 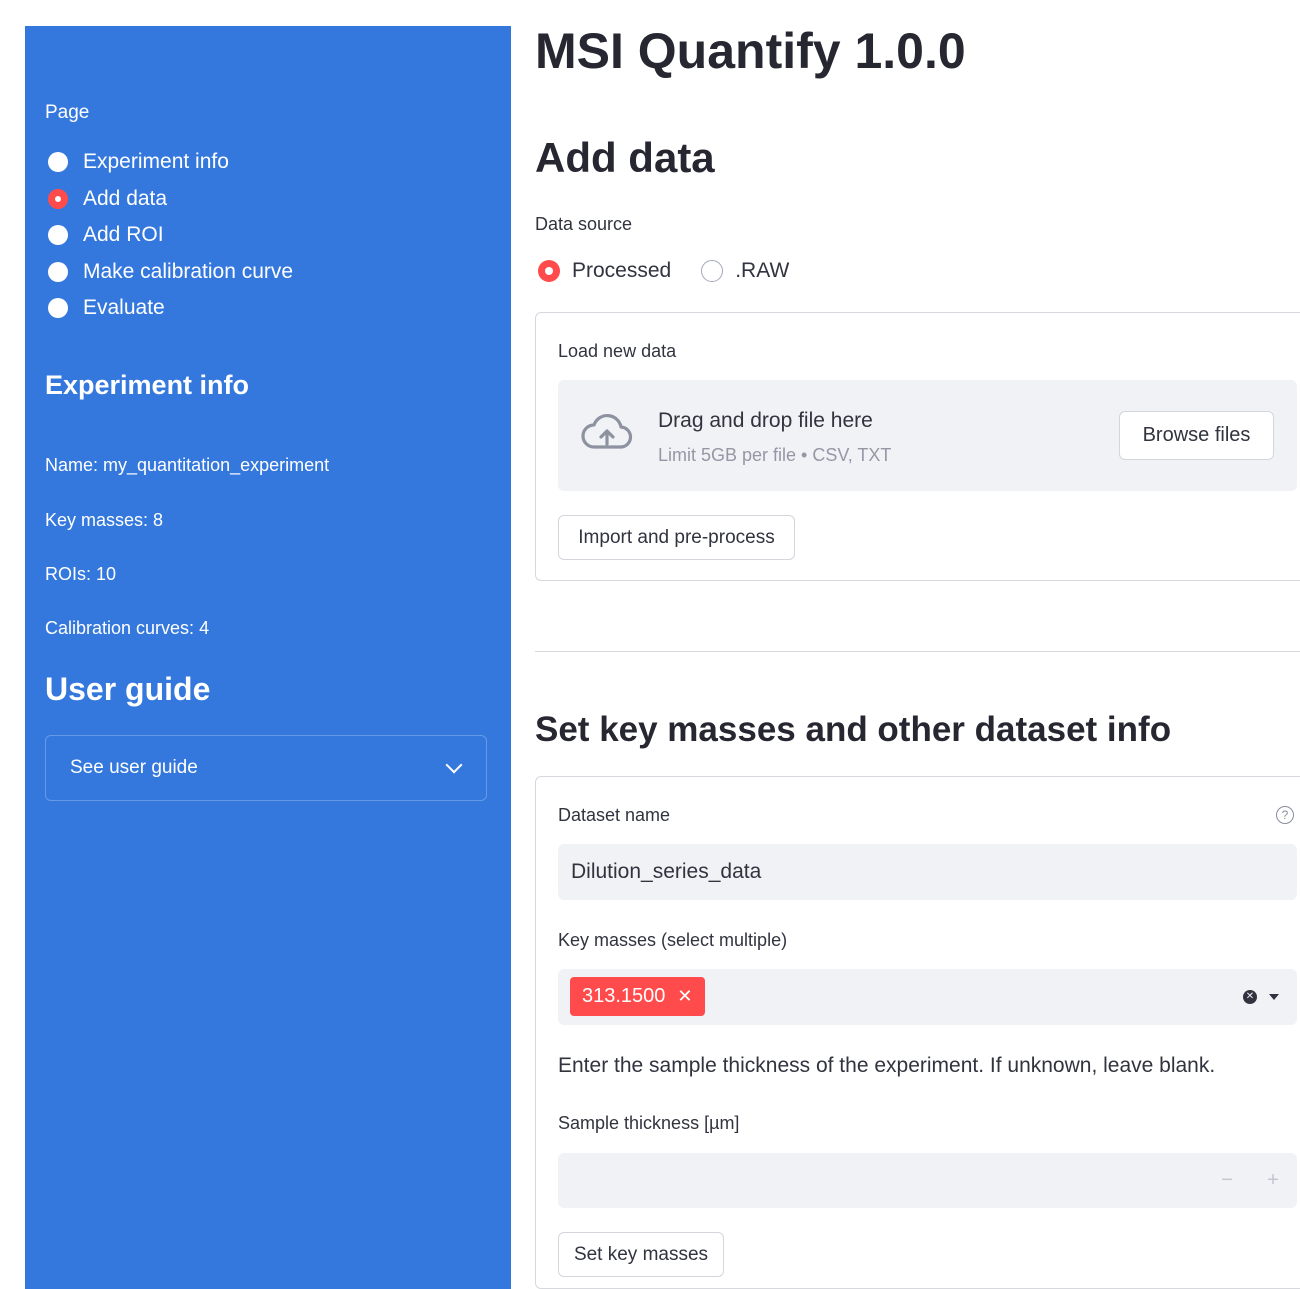 I want to click on experiment-info-heading: Experiment info, so click(x=147, y=385).